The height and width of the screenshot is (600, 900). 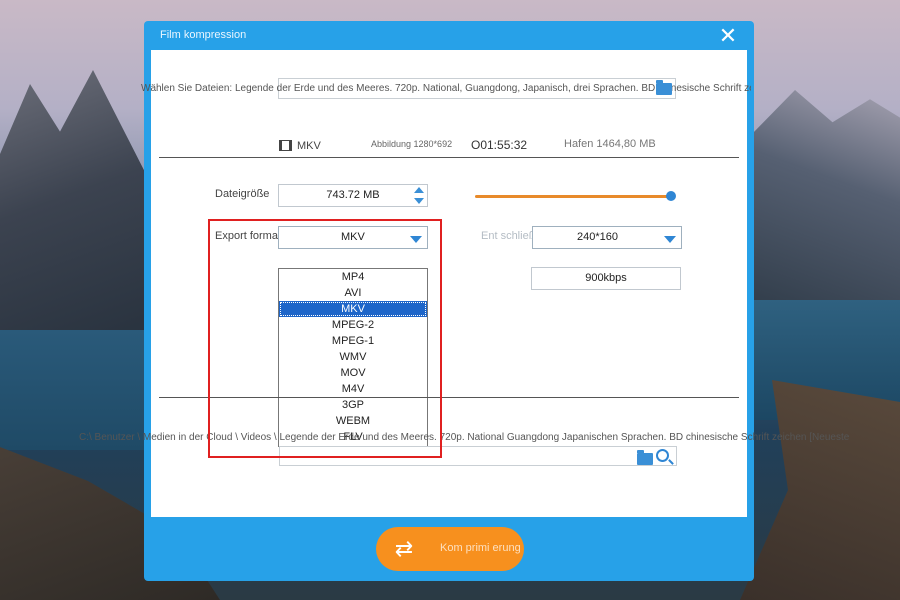 What do you see at coordinates (250, 236) in the screenshot?
I see `export-format-label: Export format:` at bounding box center [250, 236].